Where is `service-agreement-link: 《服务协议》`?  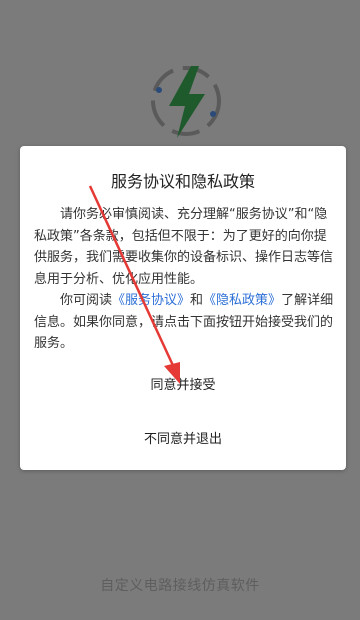 service-agreement-link: 《服务协议》 is located at coordinates (151, 300).